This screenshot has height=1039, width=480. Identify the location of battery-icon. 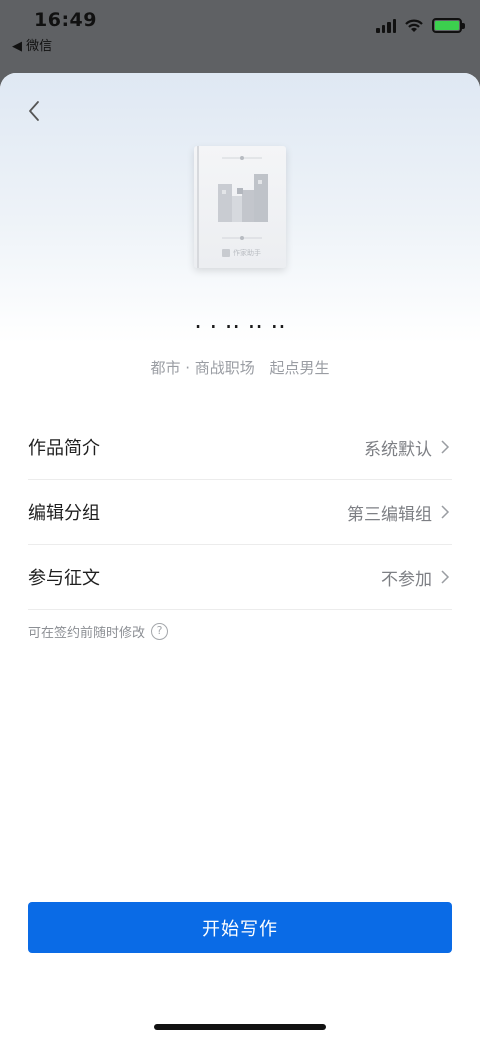
(448, 25).